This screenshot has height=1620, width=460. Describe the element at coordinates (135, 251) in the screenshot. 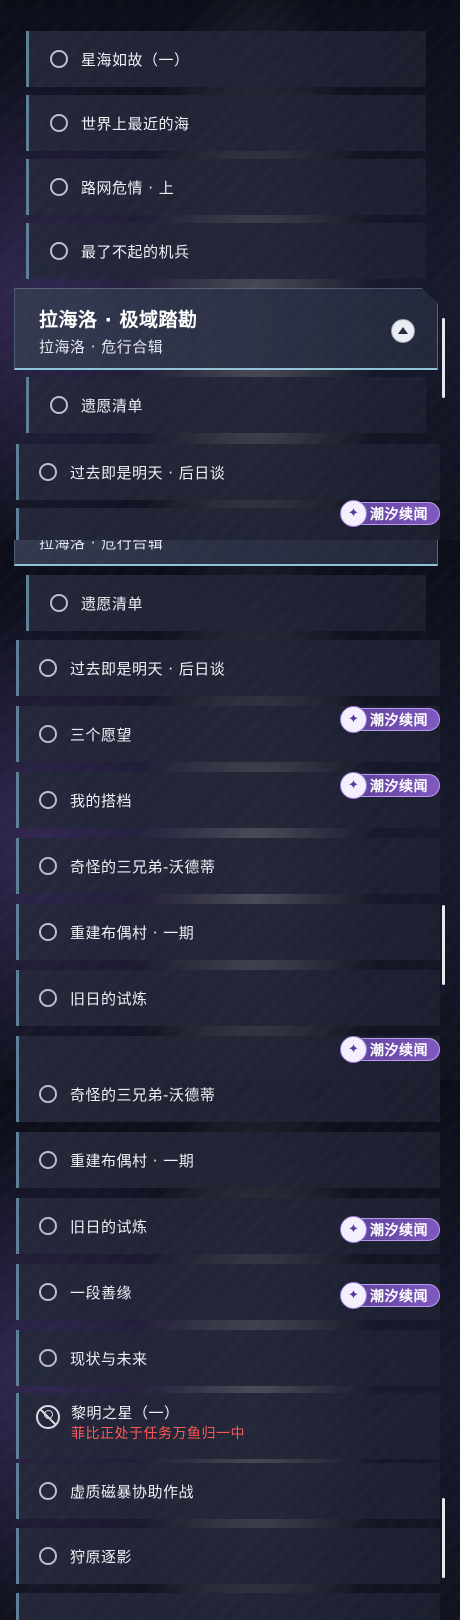

I see `quest-title: 最了不起的机兵` at that location.